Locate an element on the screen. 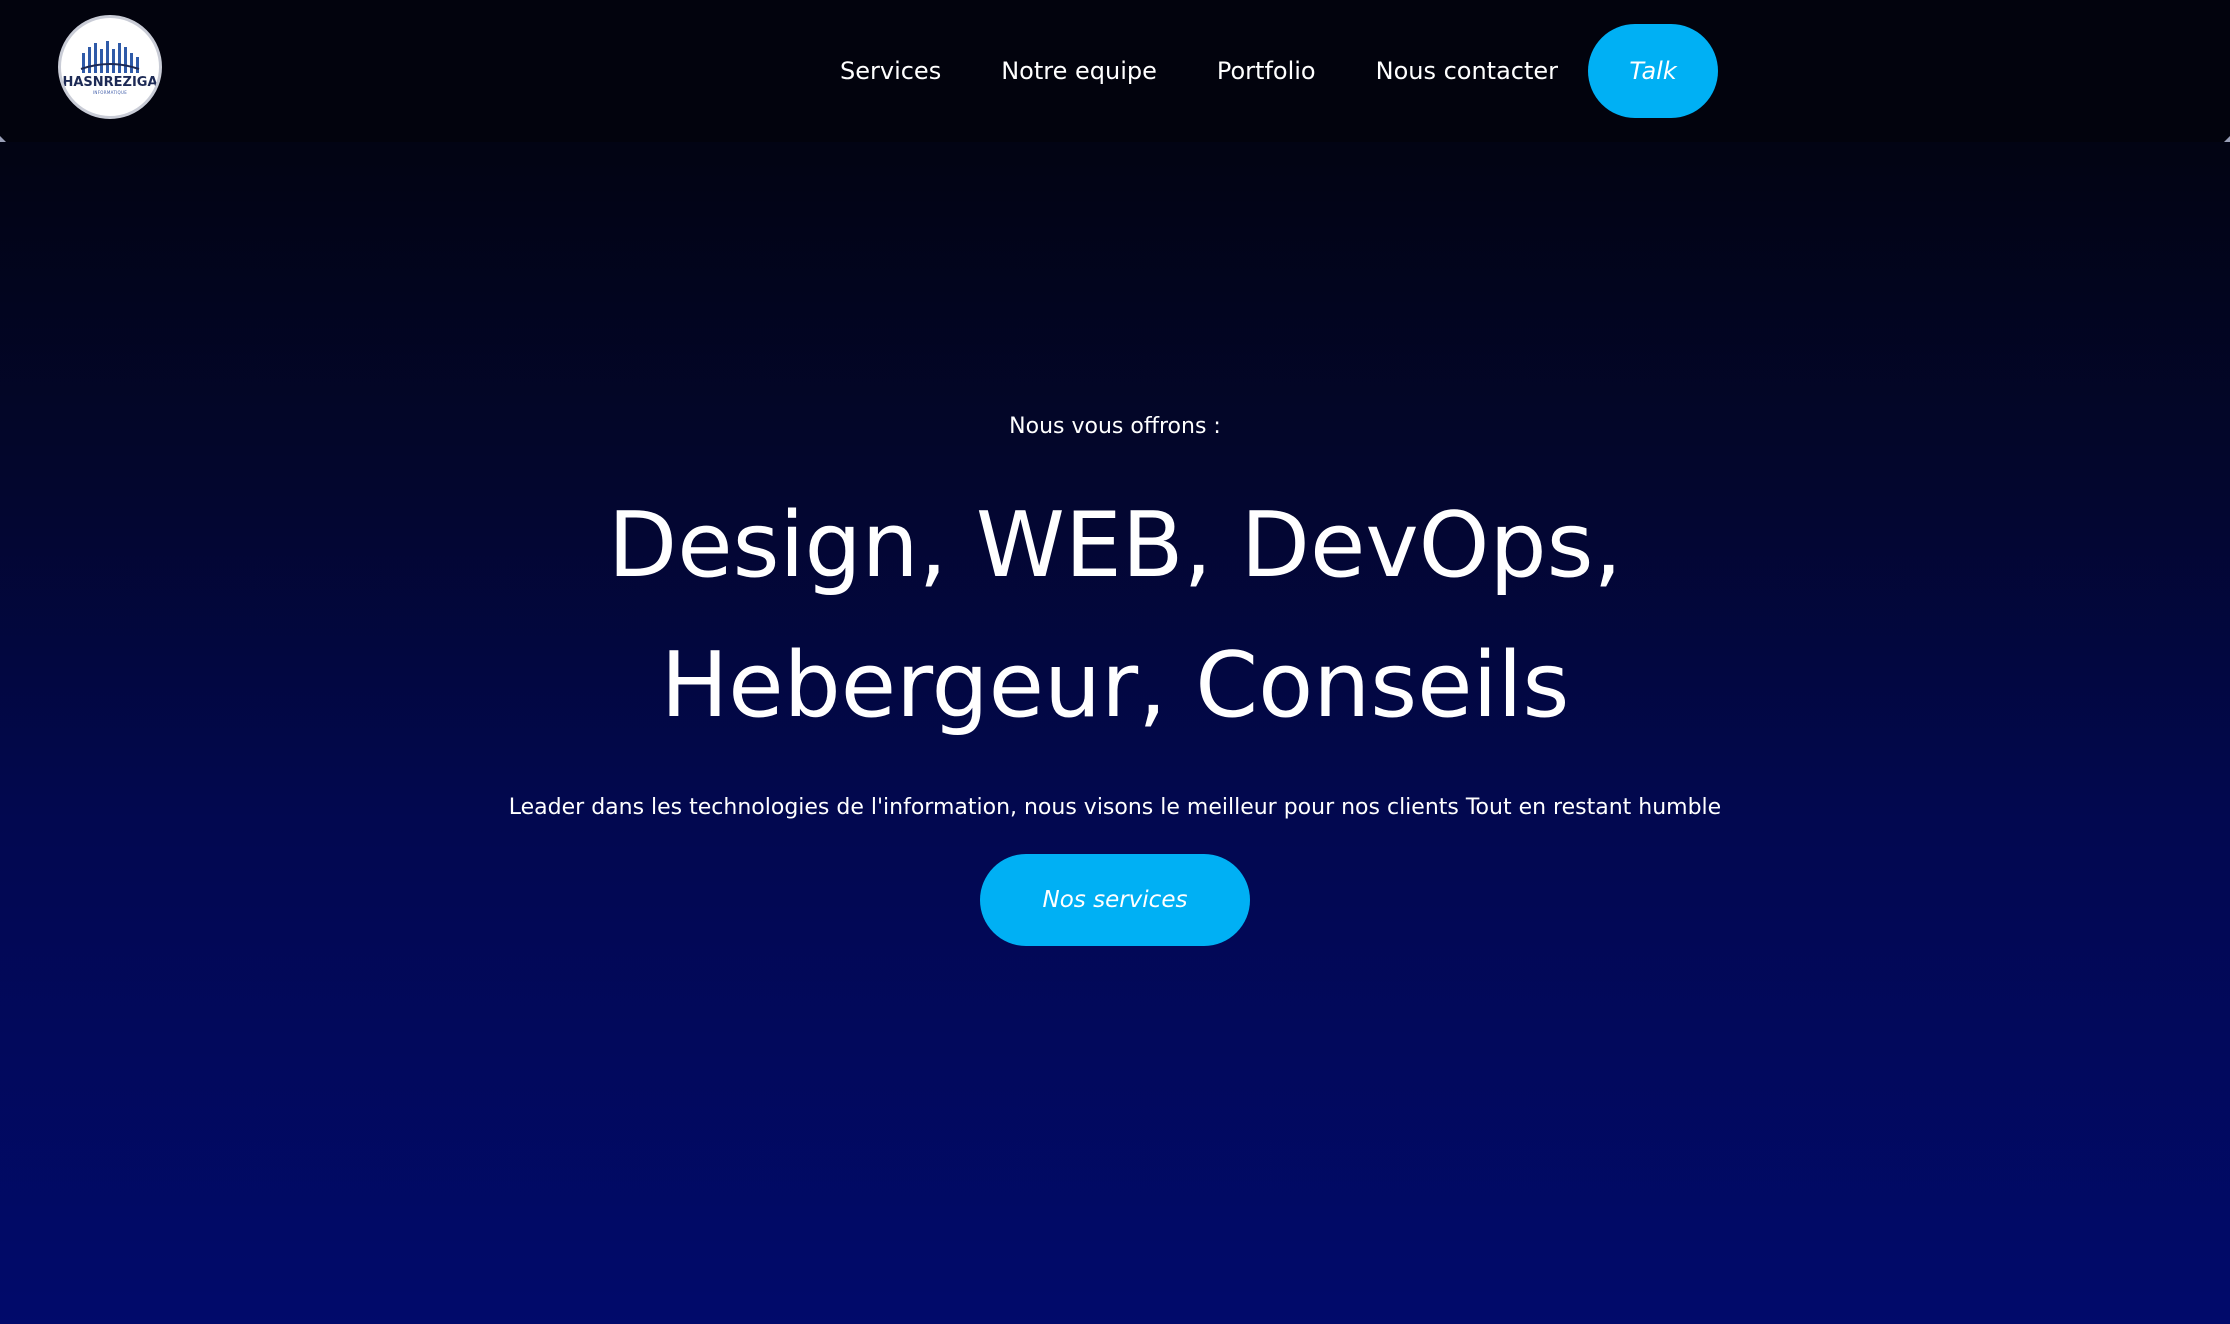 This screenshot has width=2230, height=1324. nav-link-nous-contacter: Nous contacter is located at coordinates (1467, 71).